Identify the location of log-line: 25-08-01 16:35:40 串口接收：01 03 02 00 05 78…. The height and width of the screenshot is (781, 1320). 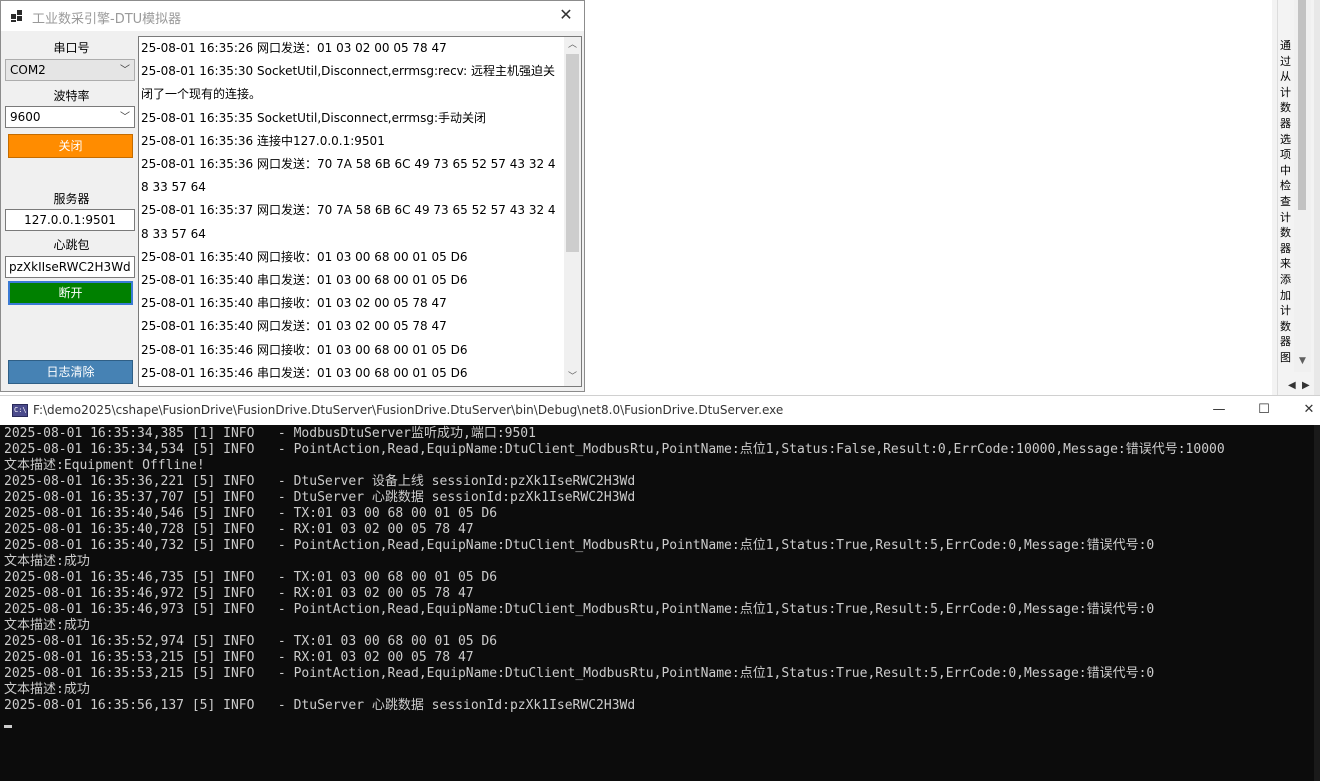
(294, 303).